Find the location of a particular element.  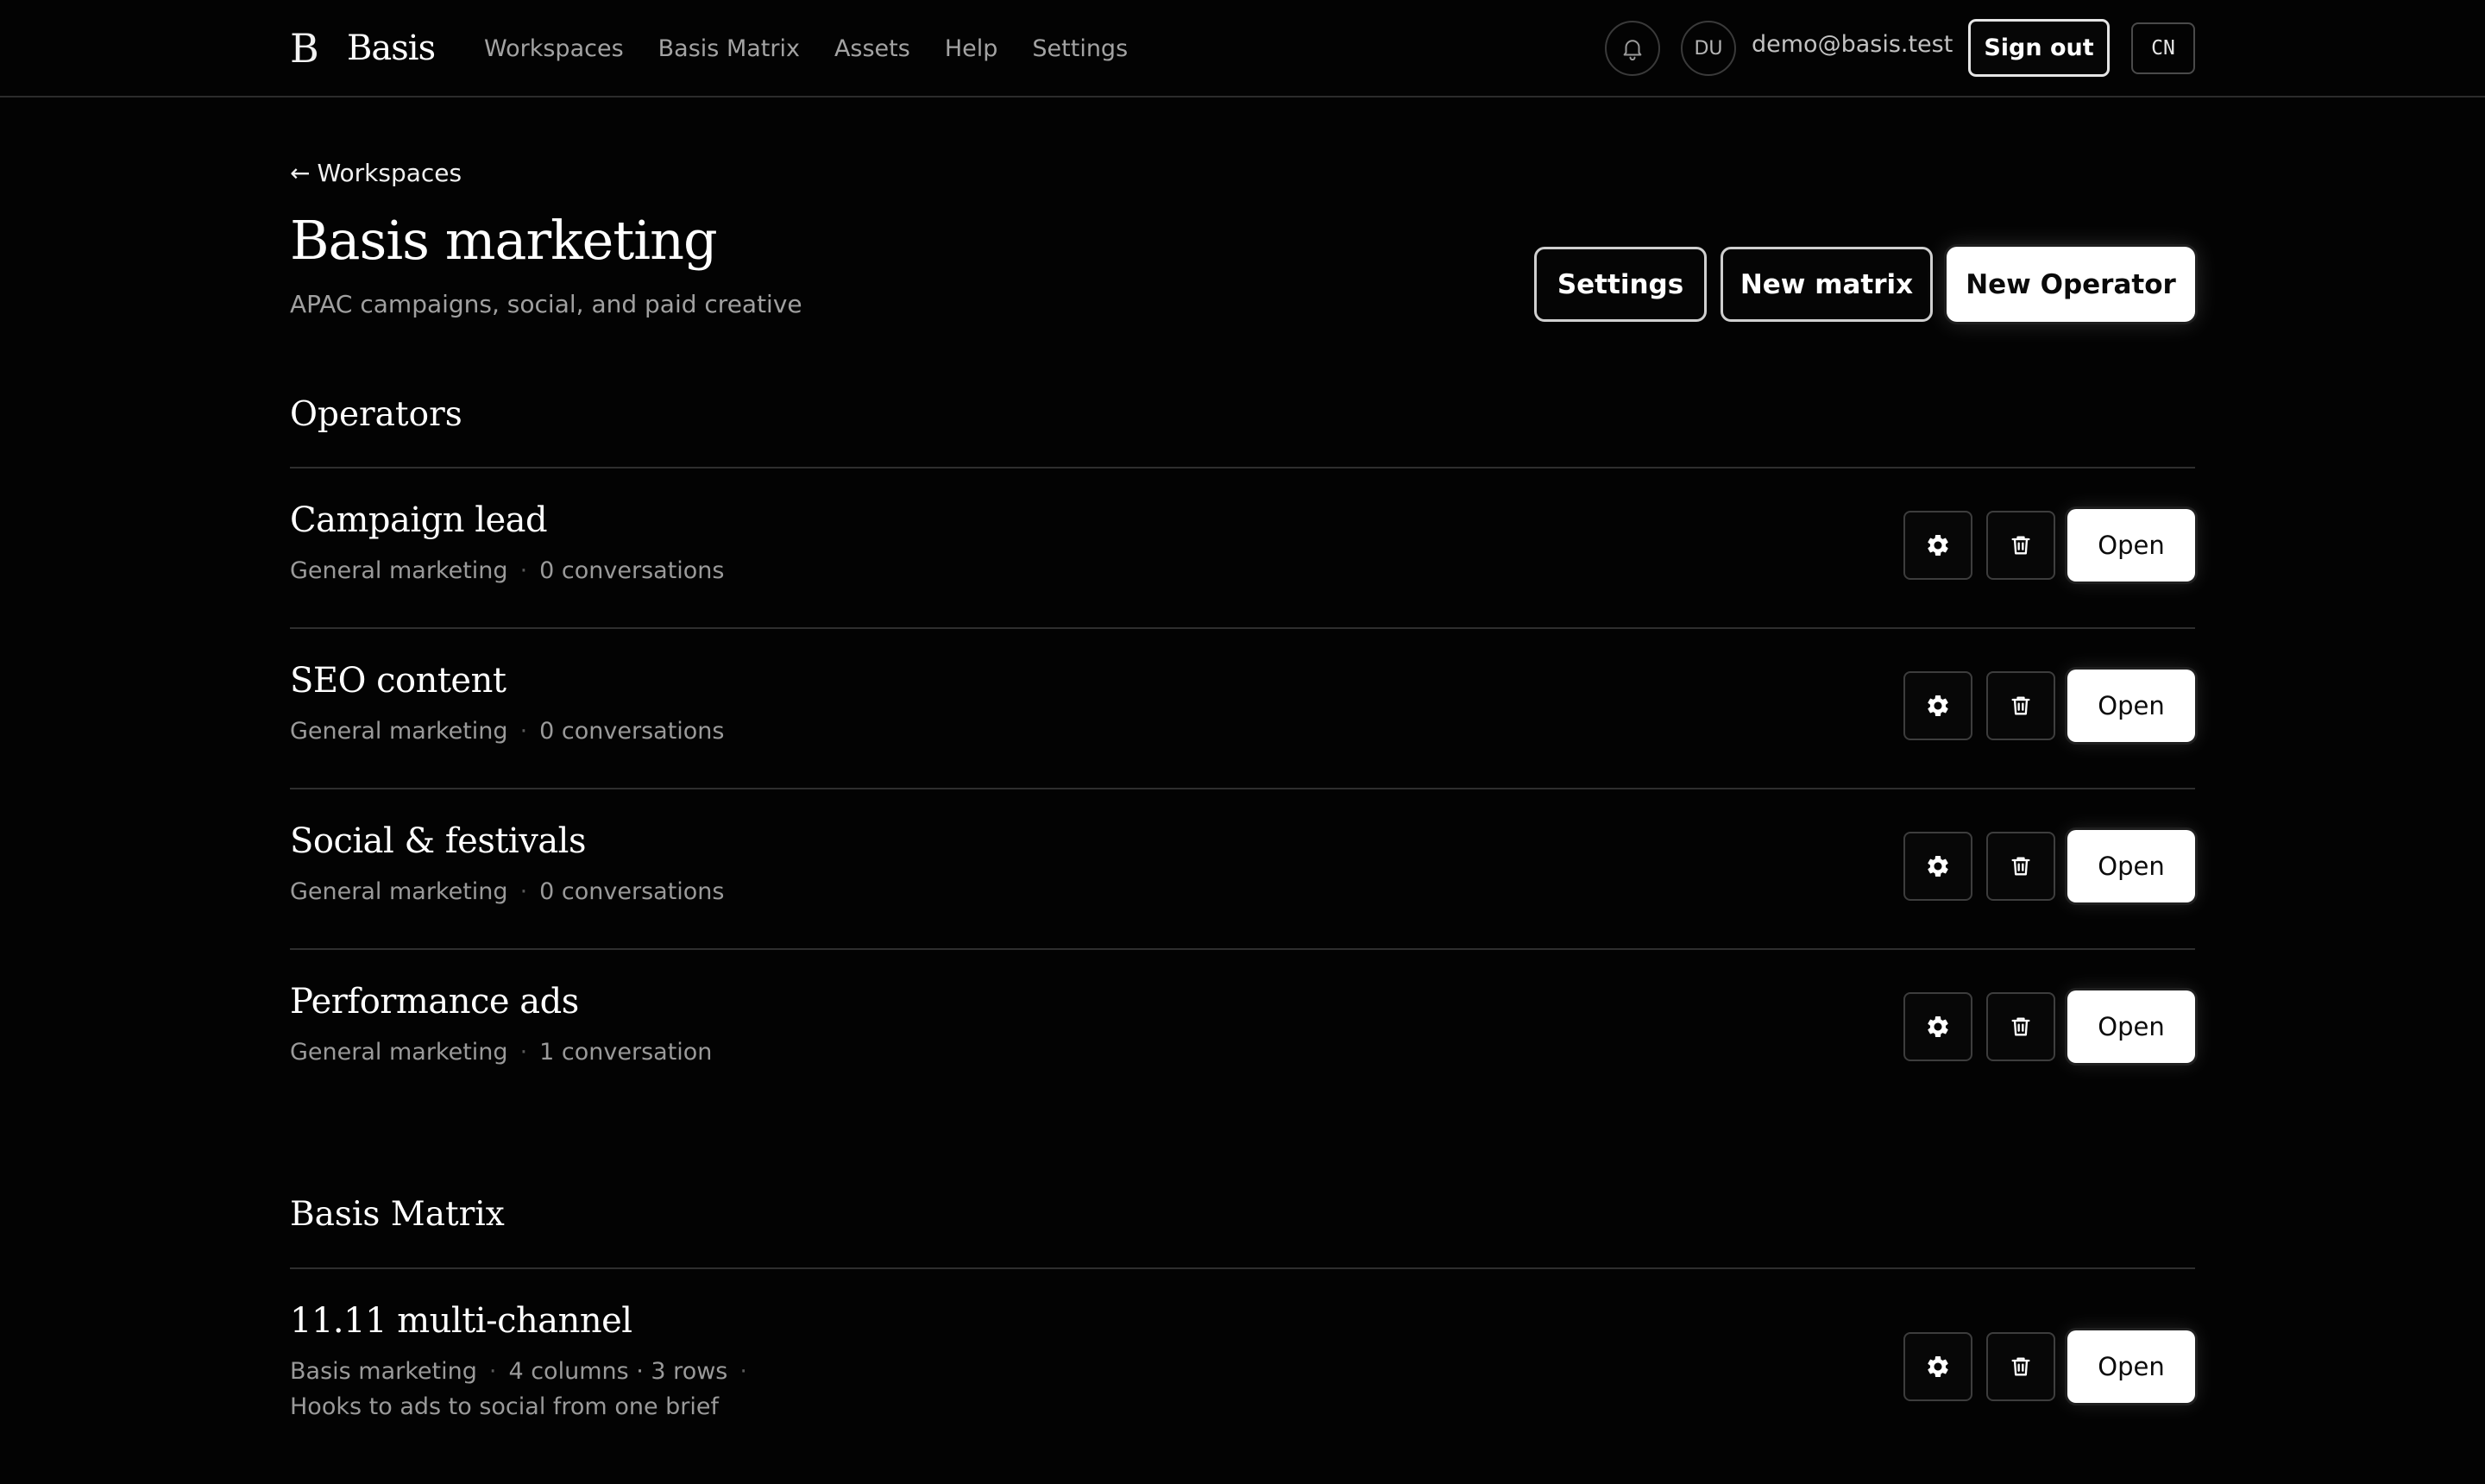

workspace-settings-button: Settings is located at coordinates (1620, 284).